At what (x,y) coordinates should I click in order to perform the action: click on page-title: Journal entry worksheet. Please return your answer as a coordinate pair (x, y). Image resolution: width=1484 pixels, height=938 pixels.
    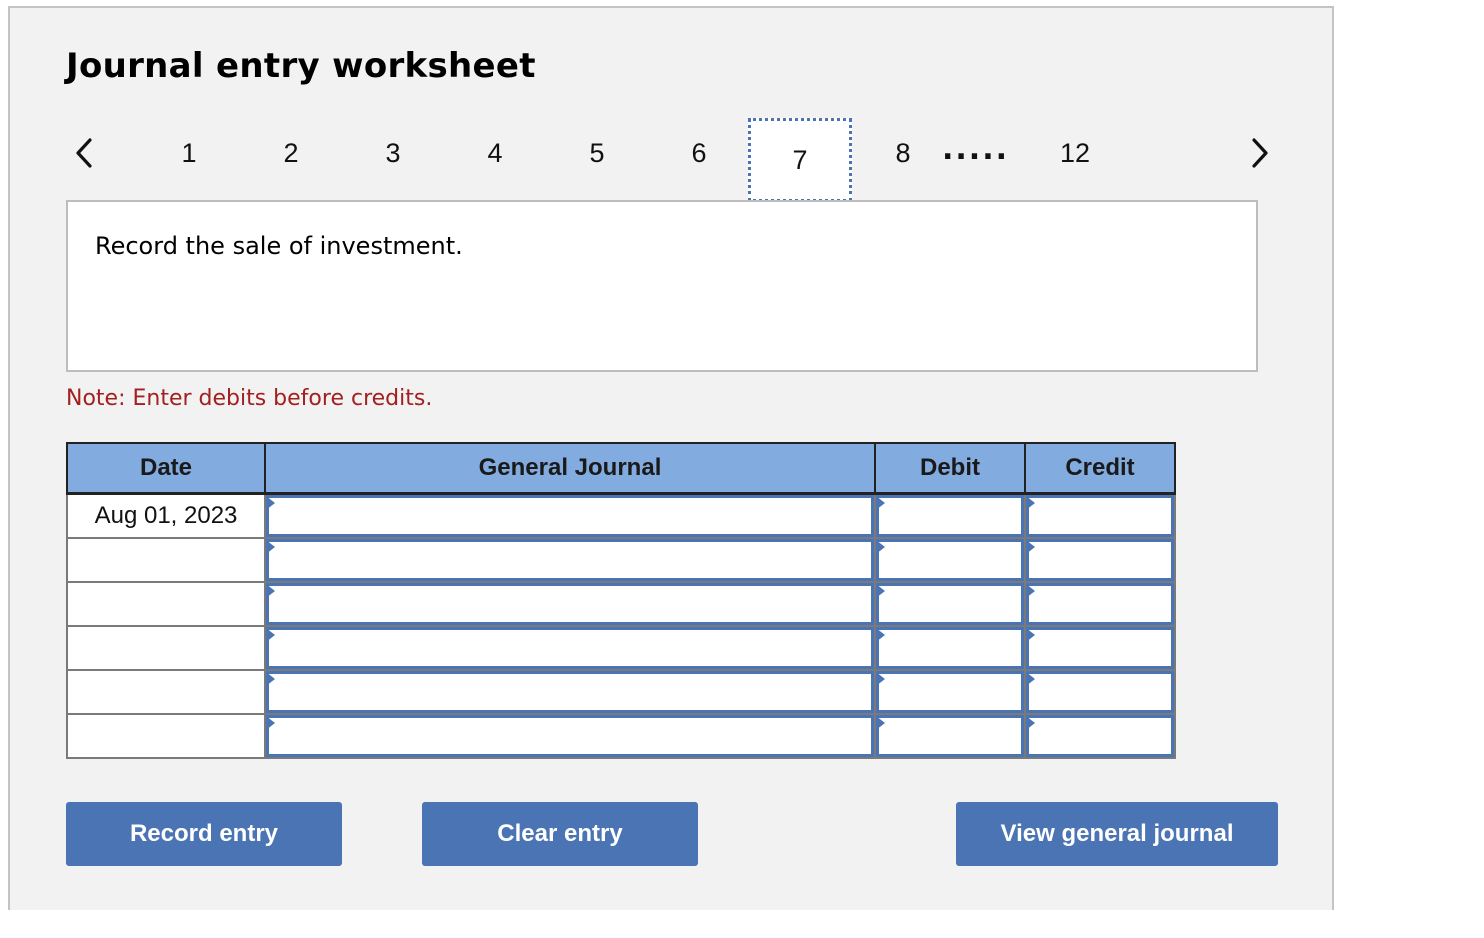
    Looking at the image, I should click on (301, 66).